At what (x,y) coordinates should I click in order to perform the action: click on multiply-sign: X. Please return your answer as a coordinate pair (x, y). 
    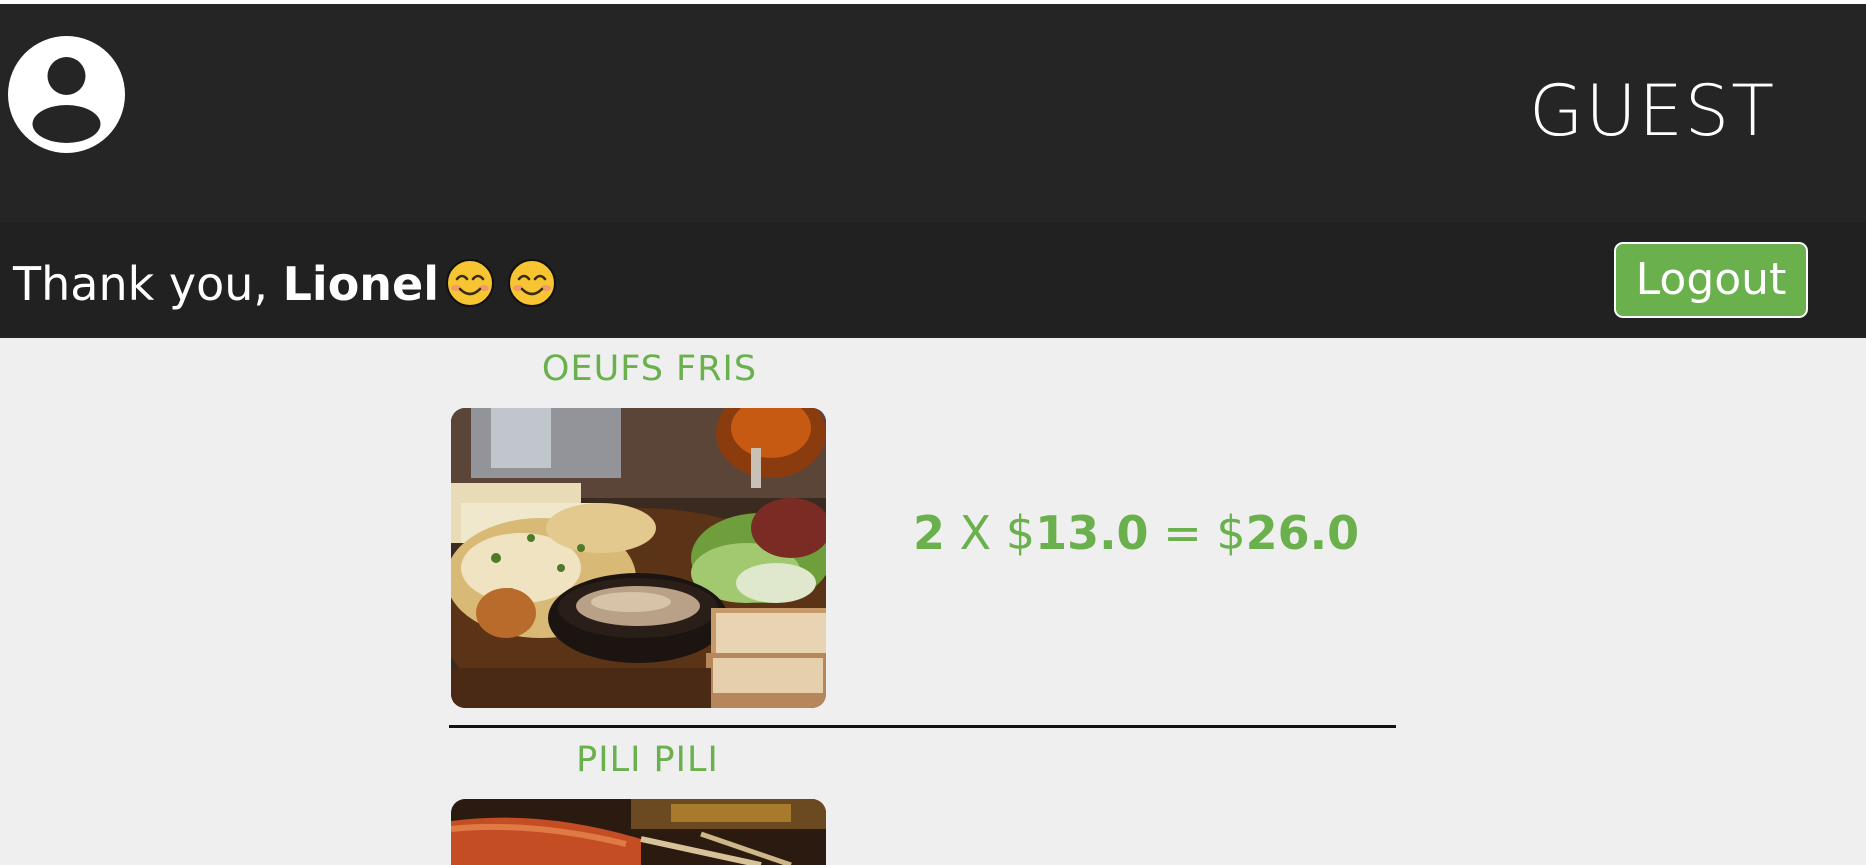
    Looking at the image, I should click on (975, 533).